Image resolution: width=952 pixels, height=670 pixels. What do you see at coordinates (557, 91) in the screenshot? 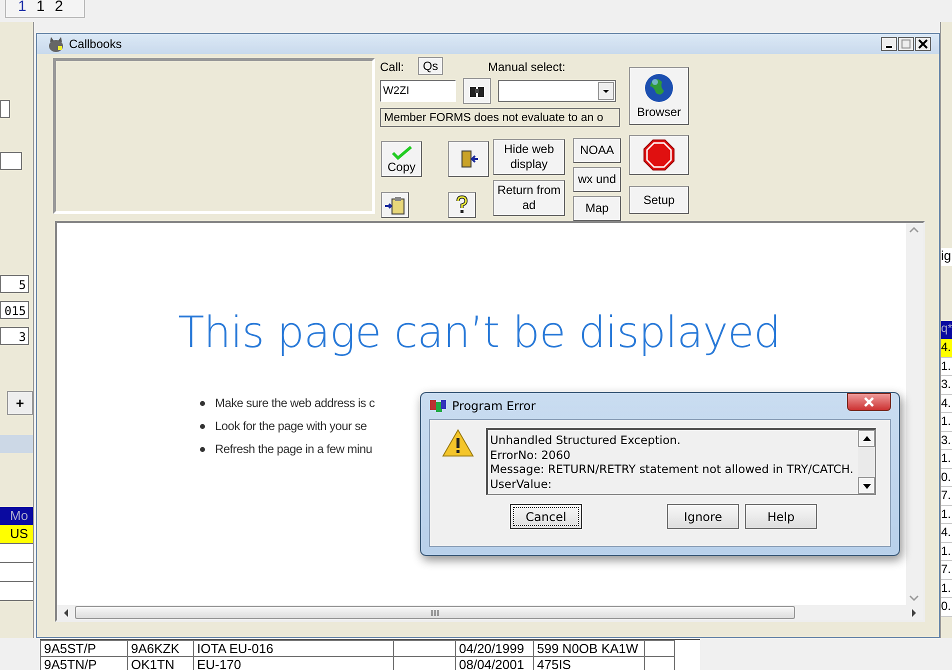
I see `manual-select-dropdown` at bounding box center [557, 91].